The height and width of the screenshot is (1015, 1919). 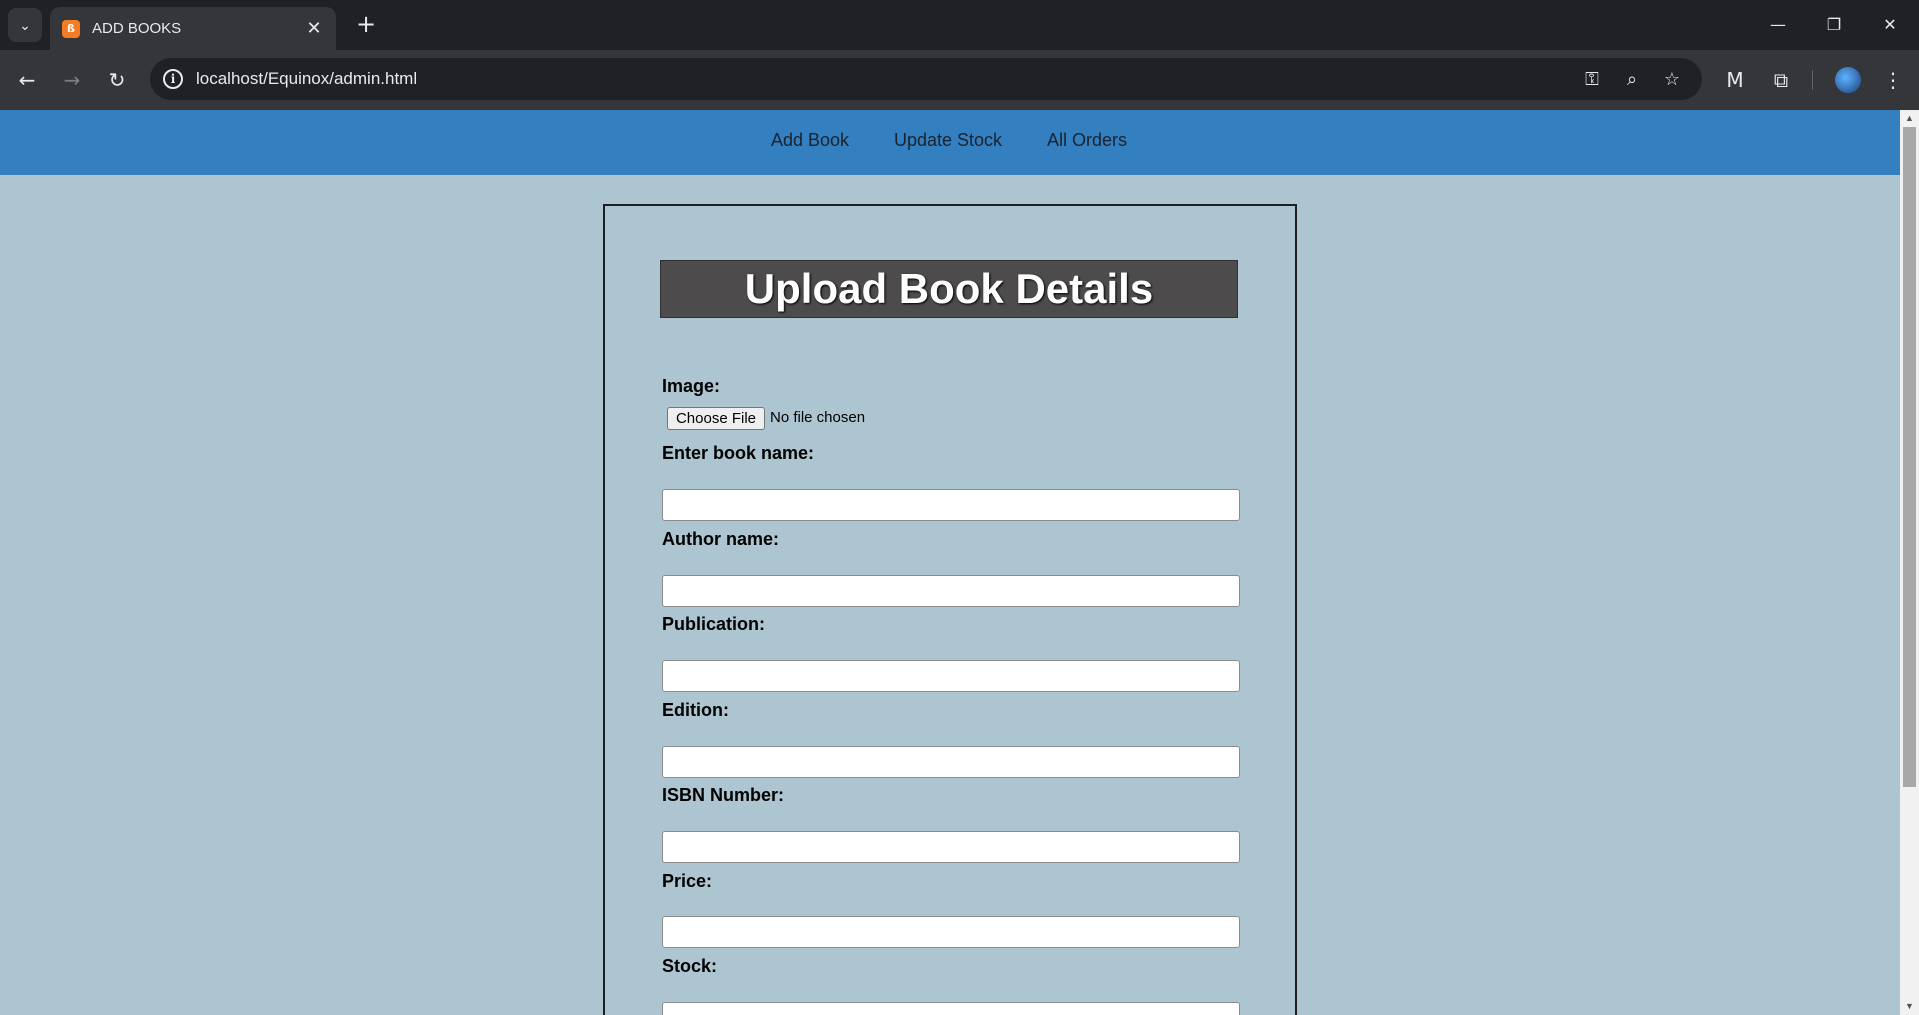 What do you see at coordinates (951, 591) in the screenshot?
I see `author-name-input` at bounding box center [951, 591].